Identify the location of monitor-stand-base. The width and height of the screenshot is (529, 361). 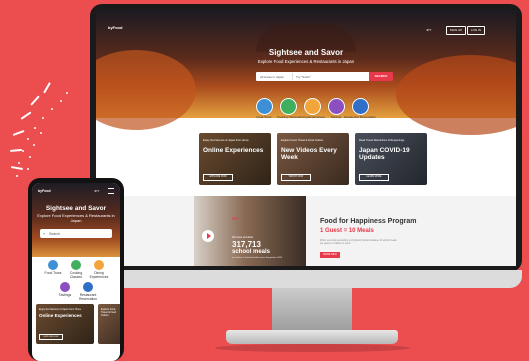
(312, 337).